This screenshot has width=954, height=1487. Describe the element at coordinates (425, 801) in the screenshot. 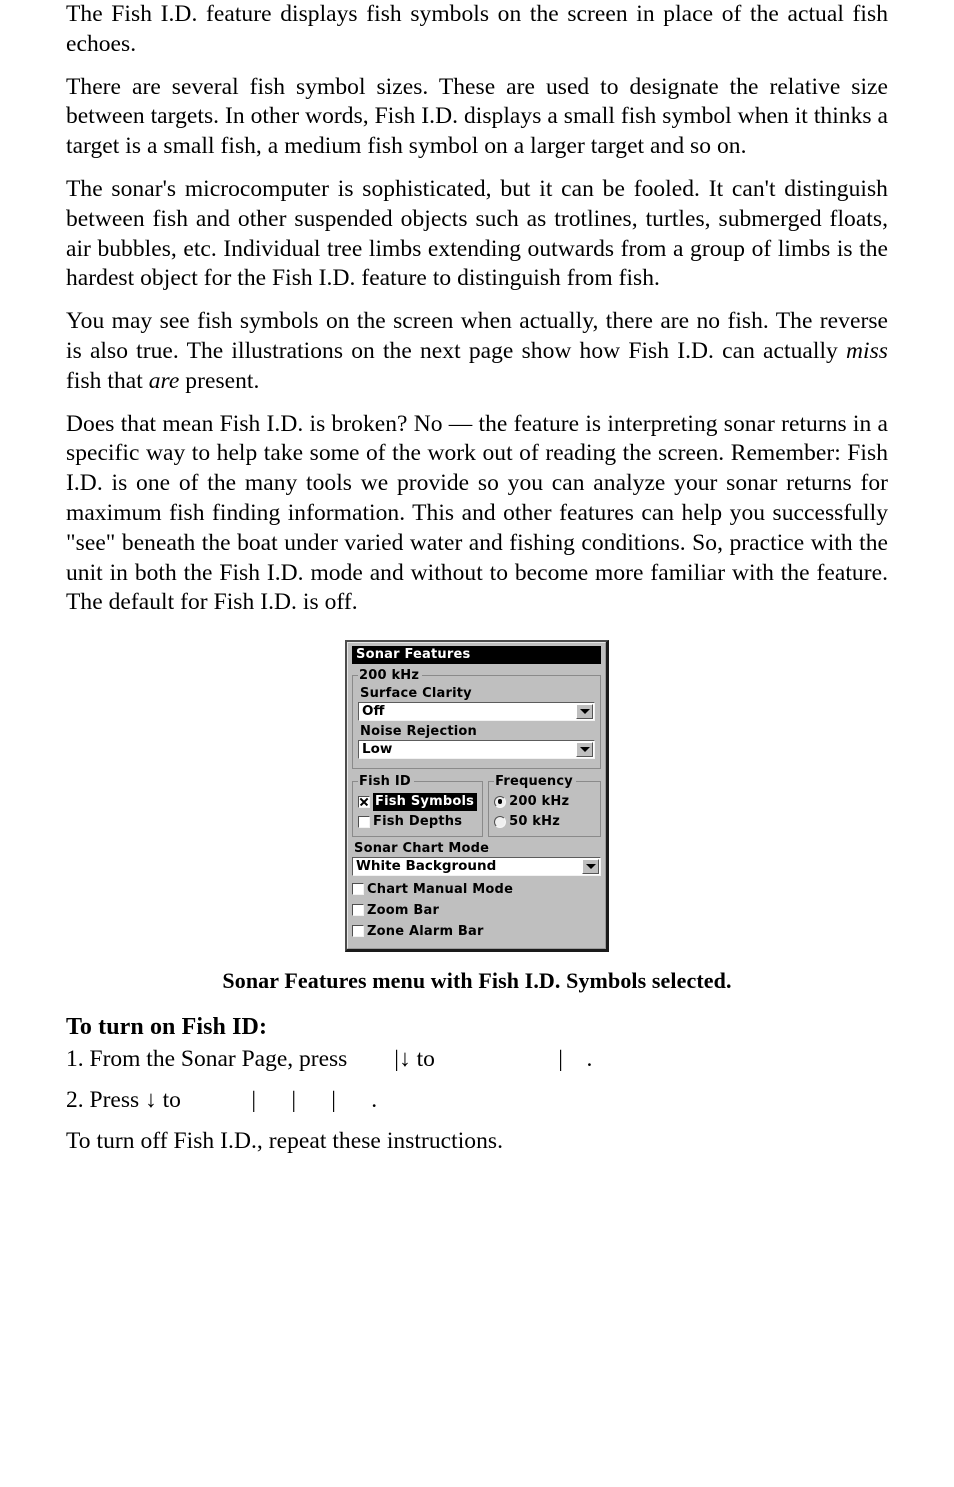

I see `fish-symbols-label: Fish Symbols` at that location.